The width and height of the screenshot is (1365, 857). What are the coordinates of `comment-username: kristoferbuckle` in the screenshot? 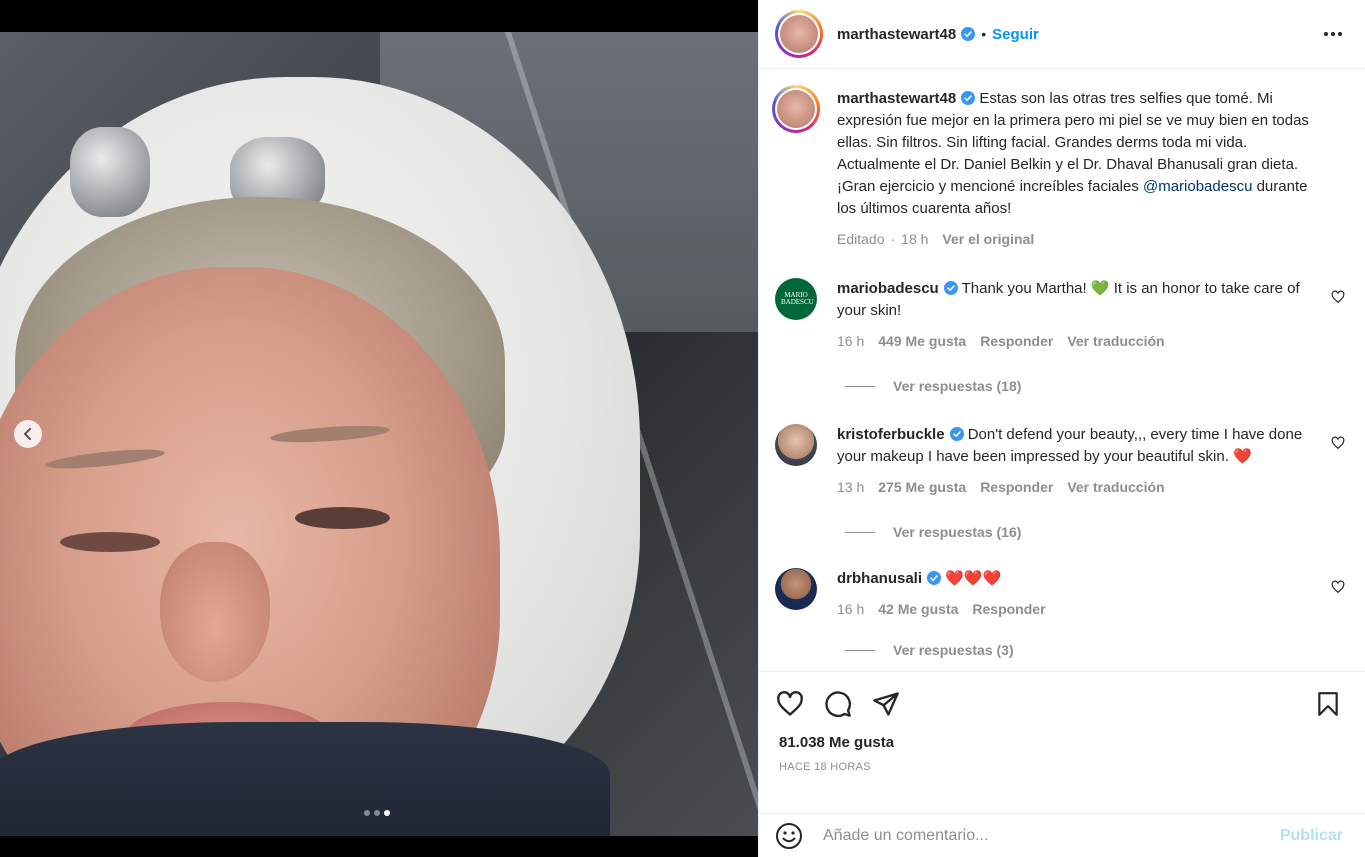 It's located at (891, 434).